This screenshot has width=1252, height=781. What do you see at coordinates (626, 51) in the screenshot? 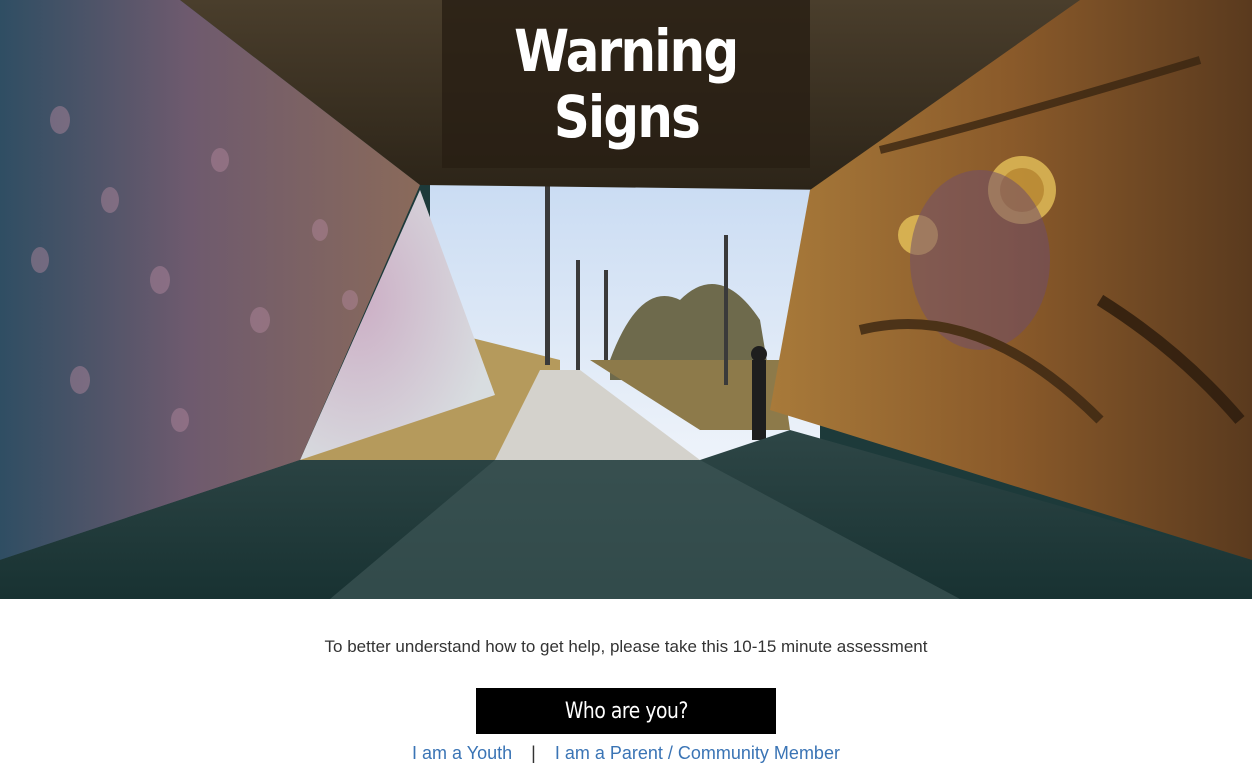
I see `page-title-line-1: Warning` at bounding box center [626, 51].